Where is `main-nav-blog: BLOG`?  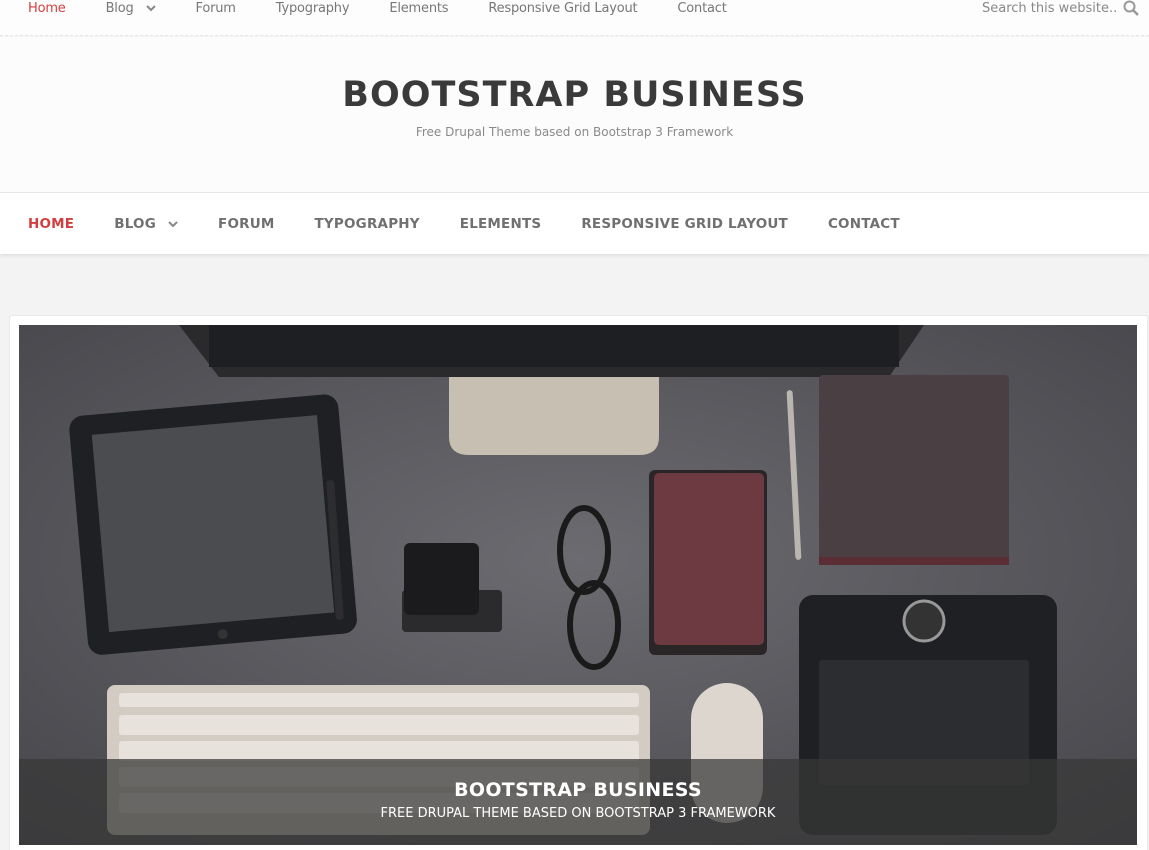 main-nav-blog: BLOG is located at coordinates (146, 224).